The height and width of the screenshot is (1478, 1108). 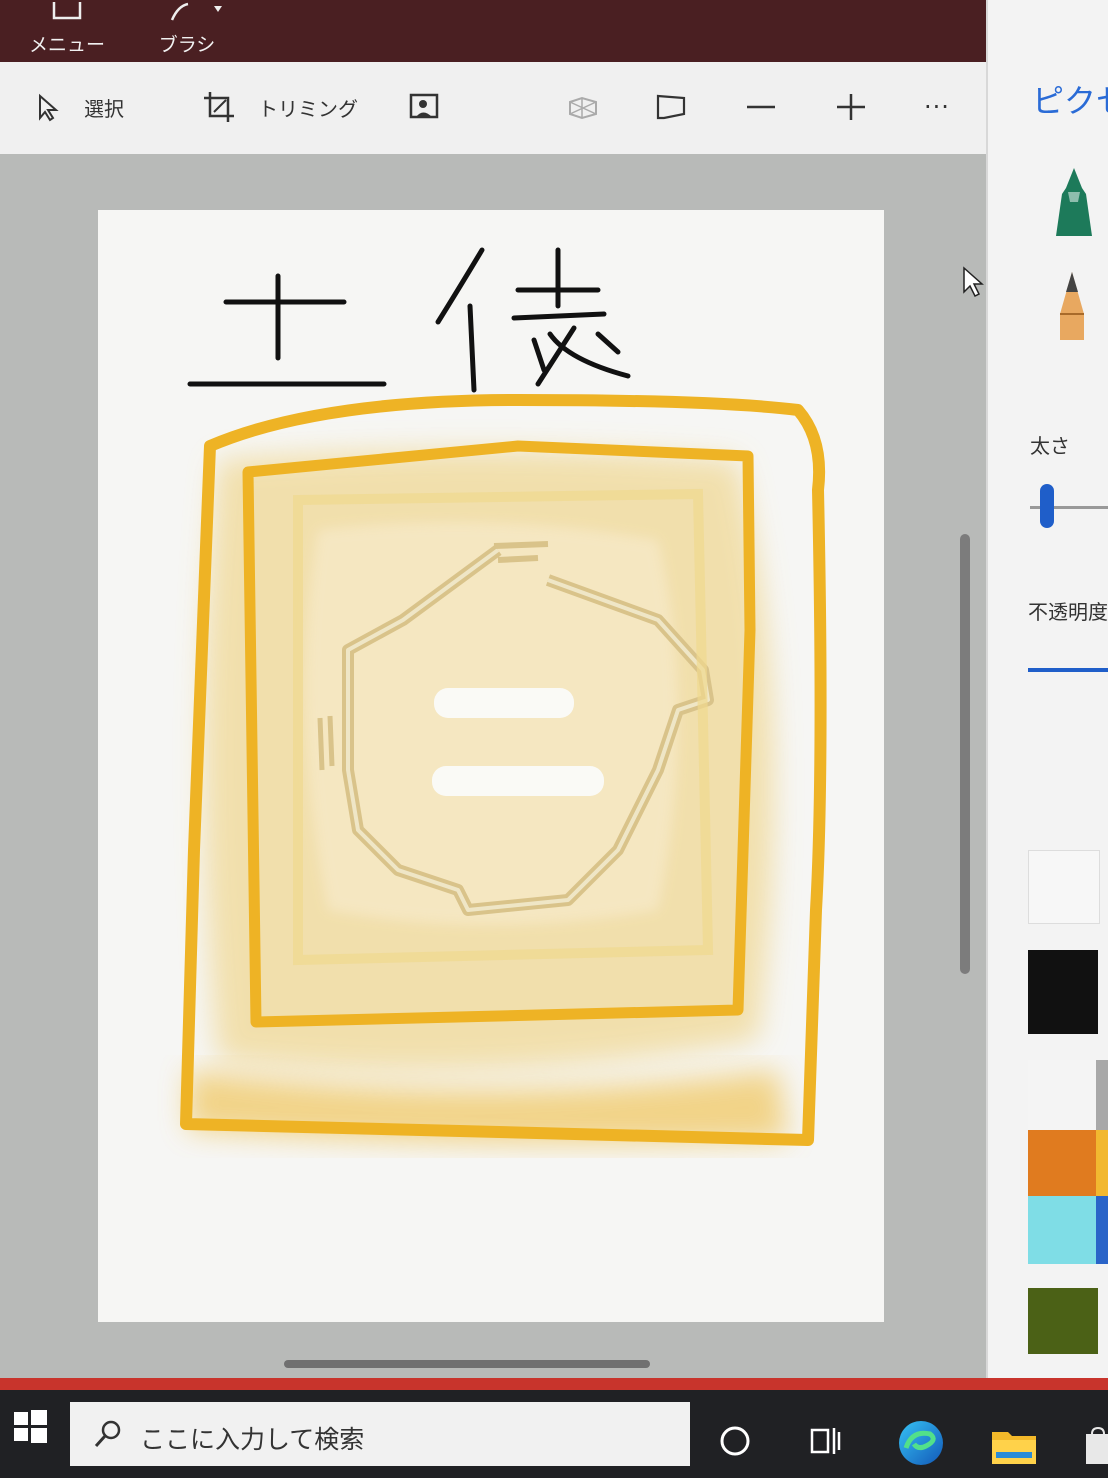 What do you see at coordinates (66, 45) in the screenshot?
I see `menu-label: メニュー` at bounding box center [66, 45].